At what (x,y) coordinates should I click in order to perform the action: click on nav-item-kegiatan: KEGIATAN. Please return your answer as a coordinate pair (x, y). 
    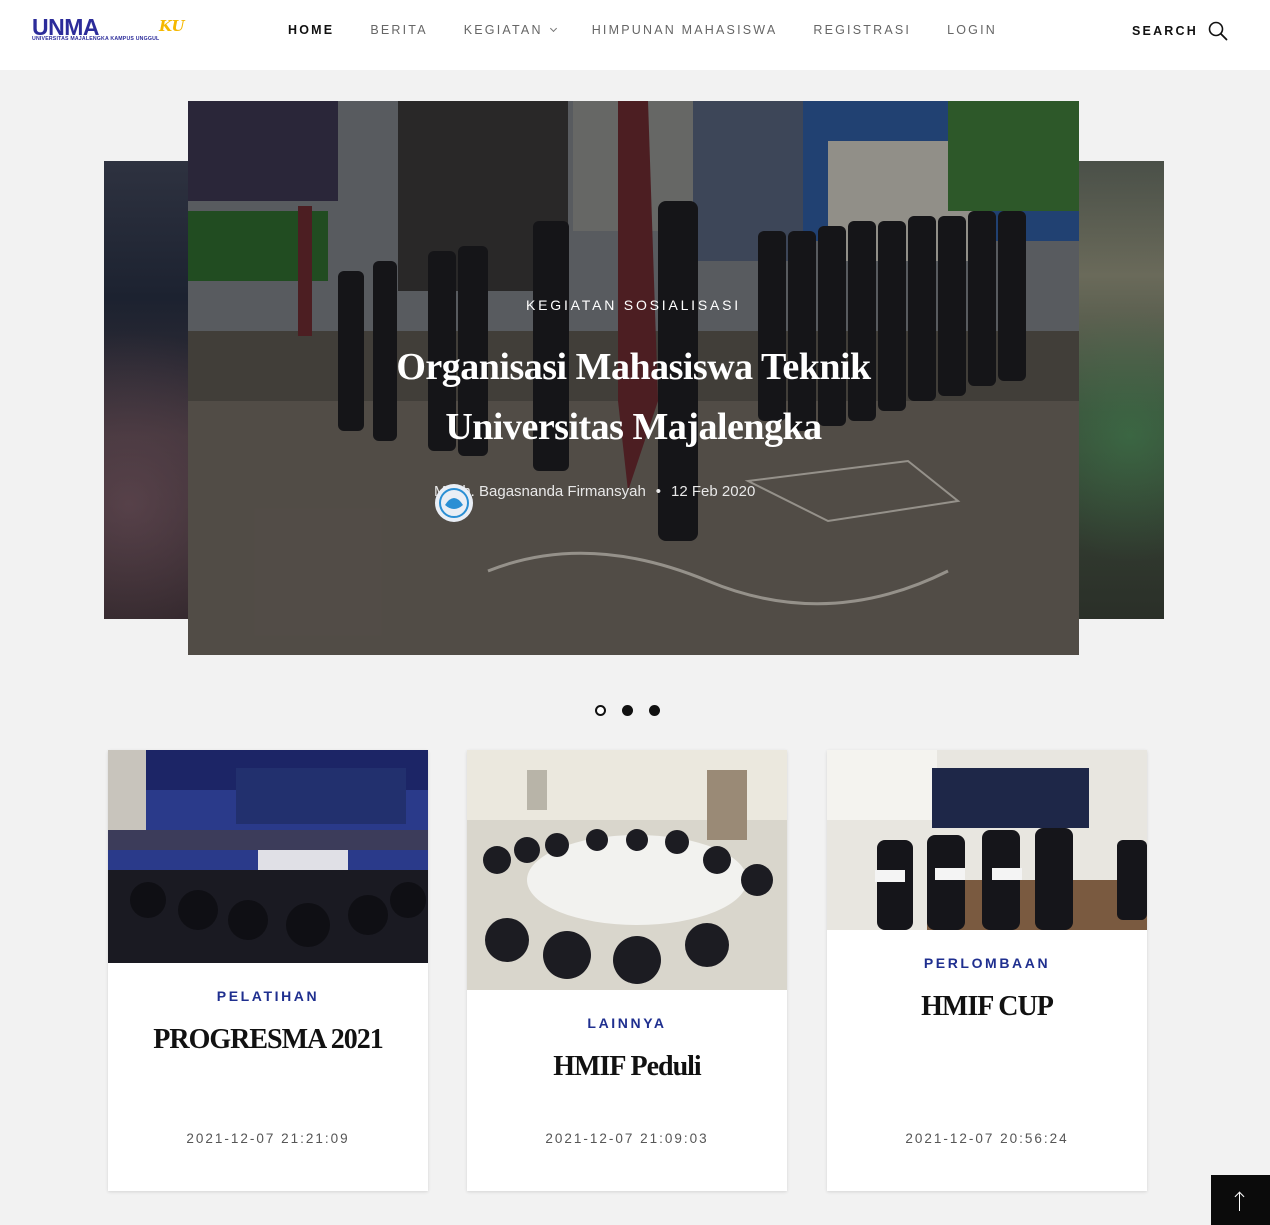
    Looking at the image, I should click on (510, 30).